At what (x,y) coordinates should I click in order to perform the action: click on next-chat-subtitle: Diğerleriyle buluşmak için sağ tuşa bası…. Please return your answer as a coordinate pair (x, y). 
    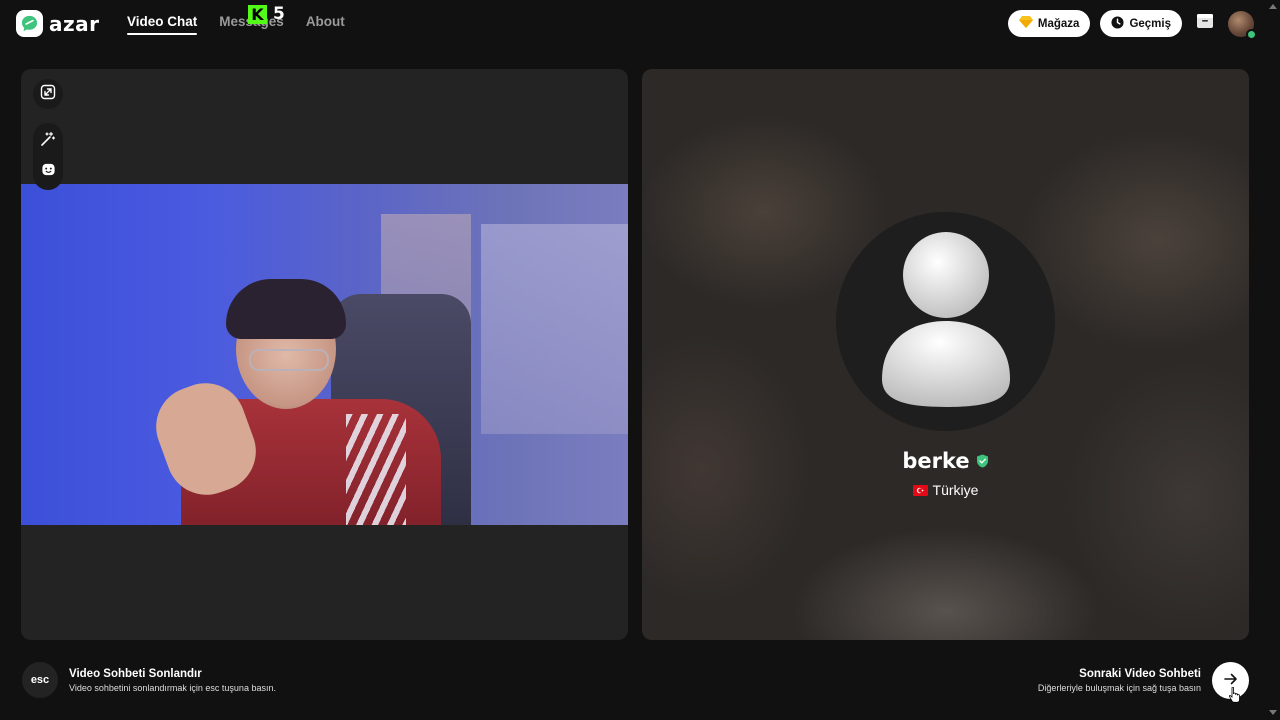
    Looking at the image, I should click on (1119, 688).